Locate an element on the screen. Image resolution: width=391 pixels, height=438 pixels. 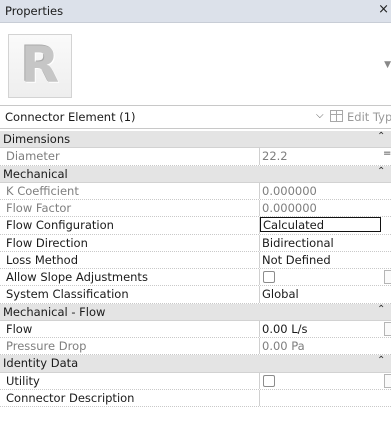
property-row: Loss Method Not Defined is located at coordinates (195, 260).